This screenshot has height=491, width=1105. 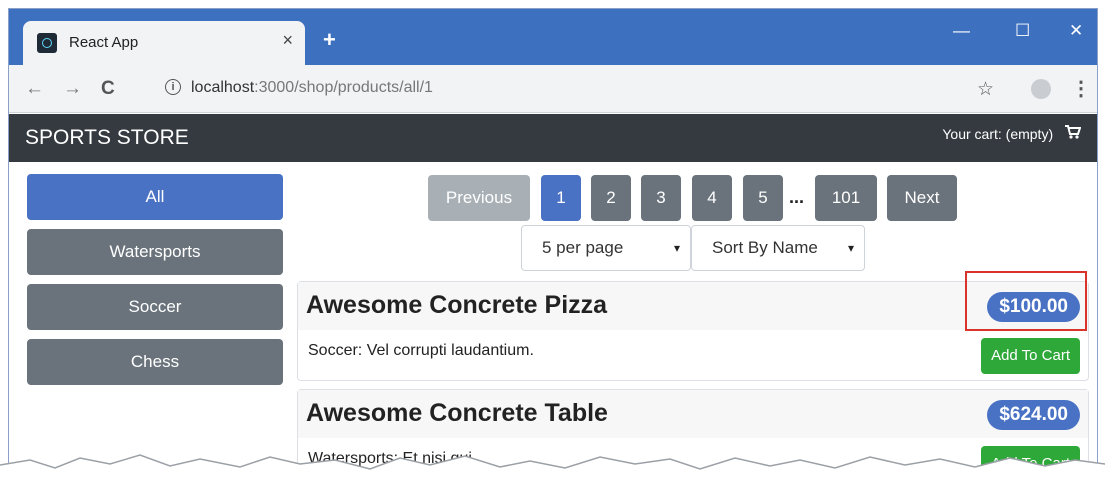 I want to click on info-icon: i, so click(x=173, y=87).